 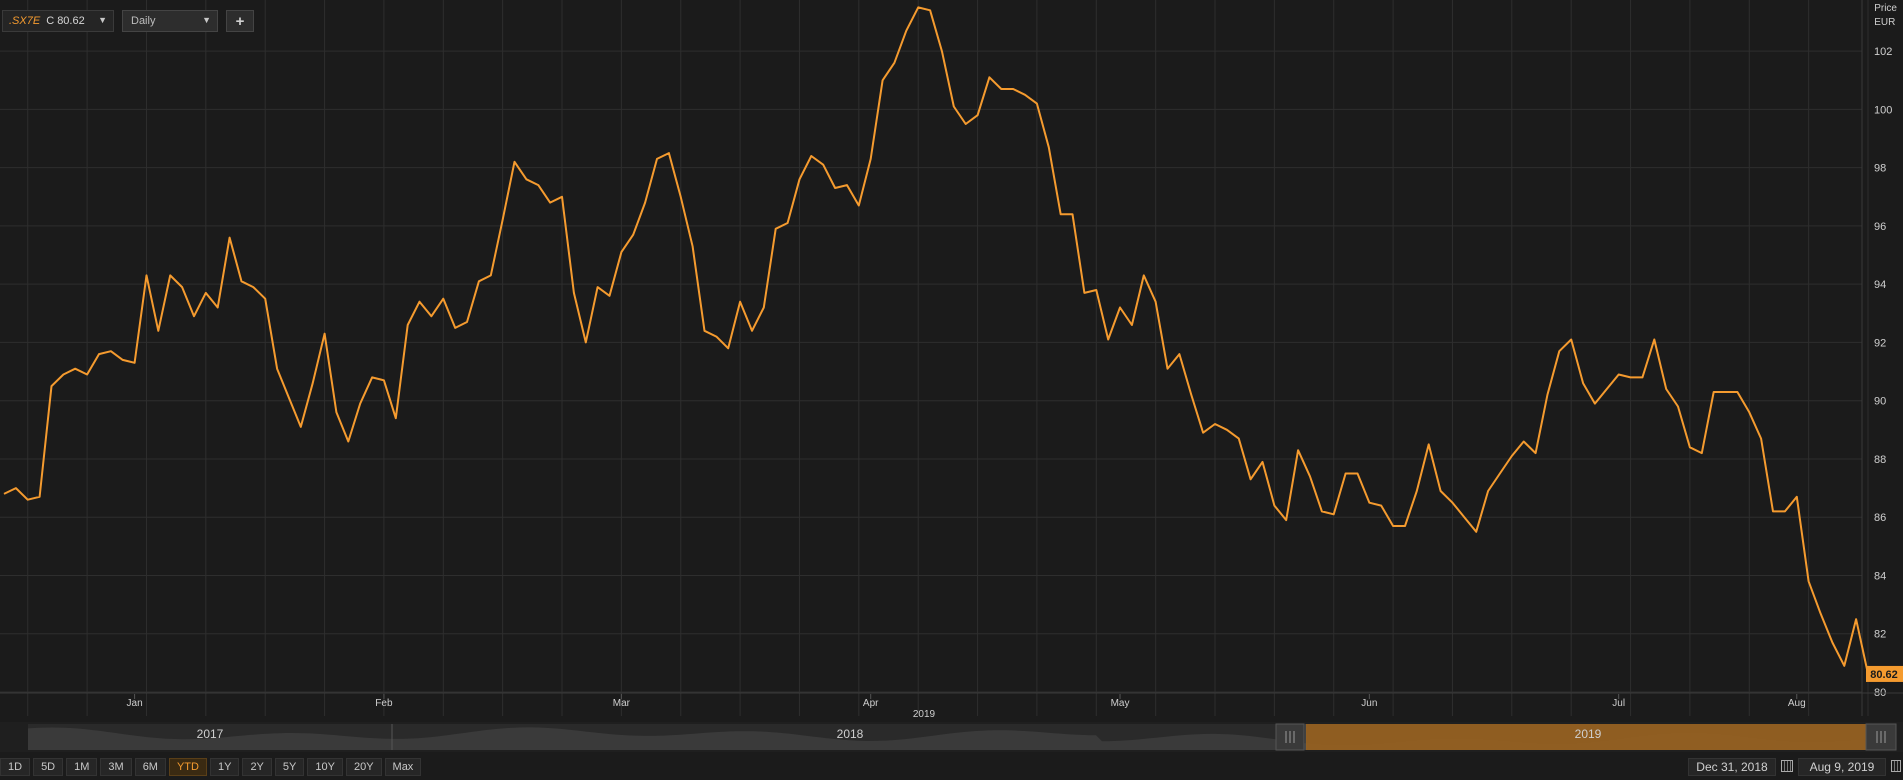 What do you see at coordinates (1885, 8) in the screenshot?
I see `axis-unit-price: Price` at bounding box center [1885, 8].